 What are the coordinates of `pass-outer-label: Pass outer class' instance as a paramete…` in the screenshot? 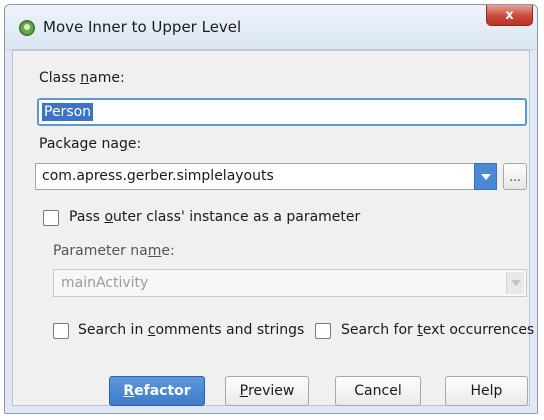 It's located at (214, 217).